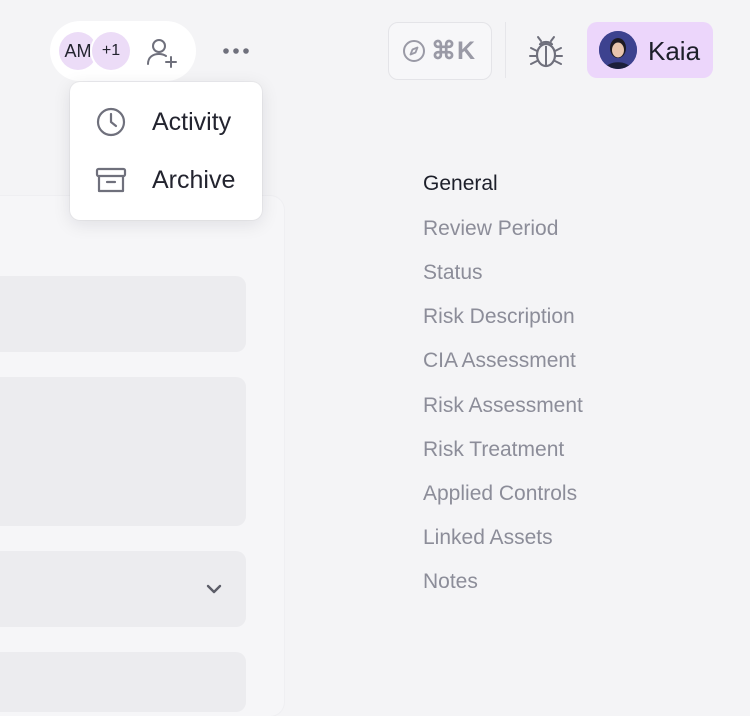  Describe the element at coordinates (111, 122) in the screenshot. I see `clock-icon` at that location.